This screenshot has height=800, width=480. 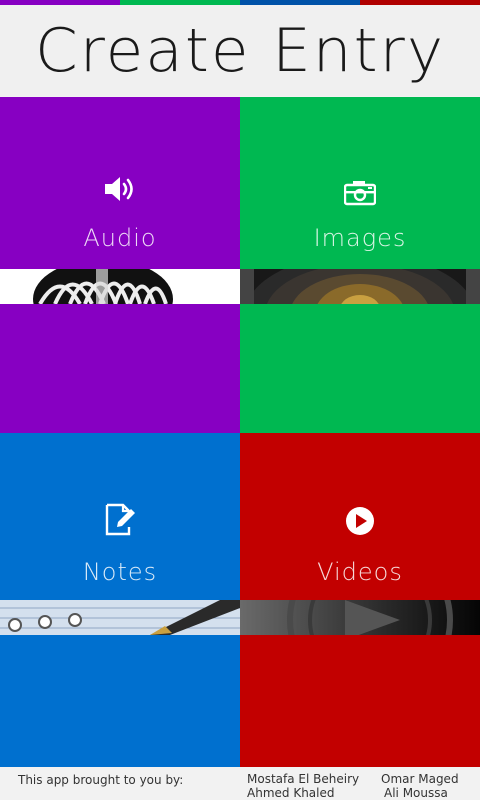 What do you see at coordinates (120, 617) in the screenshot?
I see `pen-notebook-image` at bounding box center [120, 617].